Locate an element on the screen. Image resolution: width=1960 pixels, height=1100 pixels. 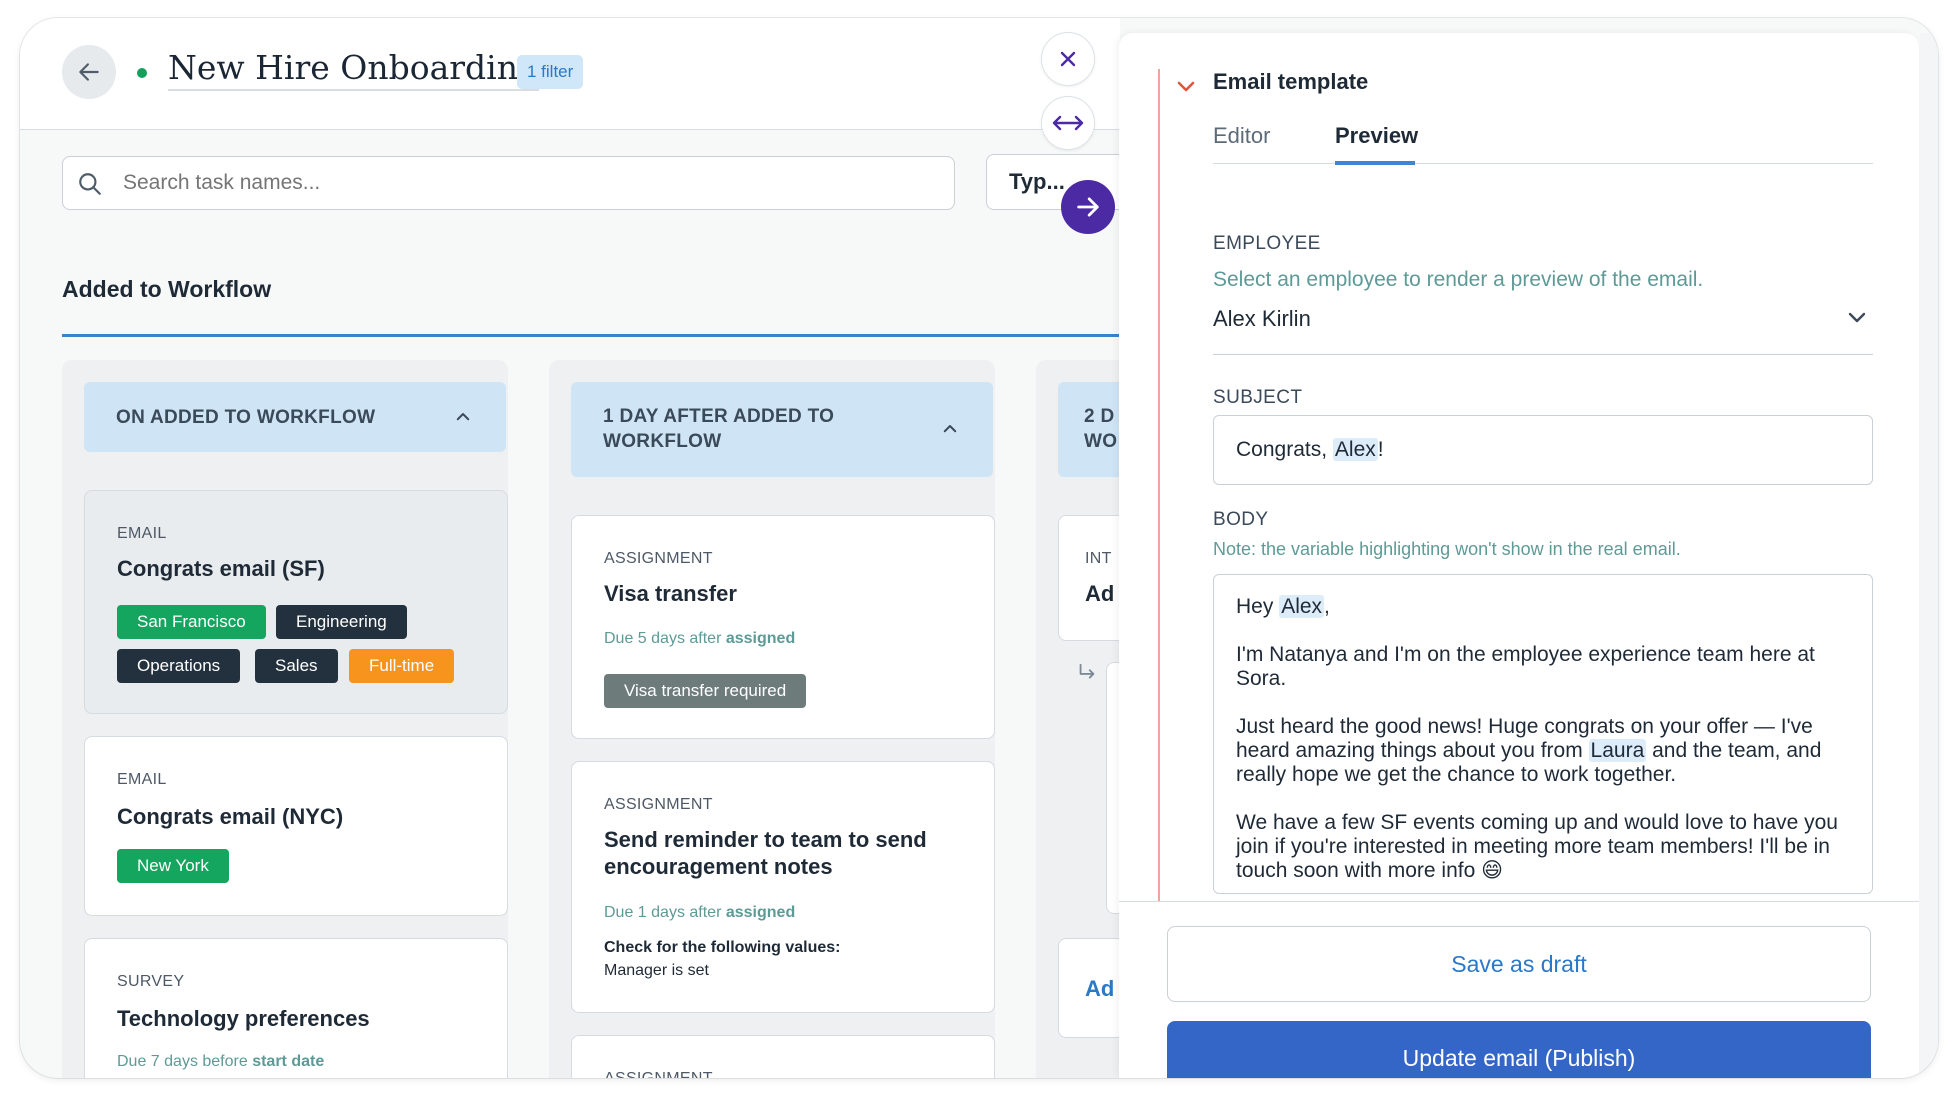
top-bar: New Hire Onboarding 1 filter is located at coordinates (570, 74).